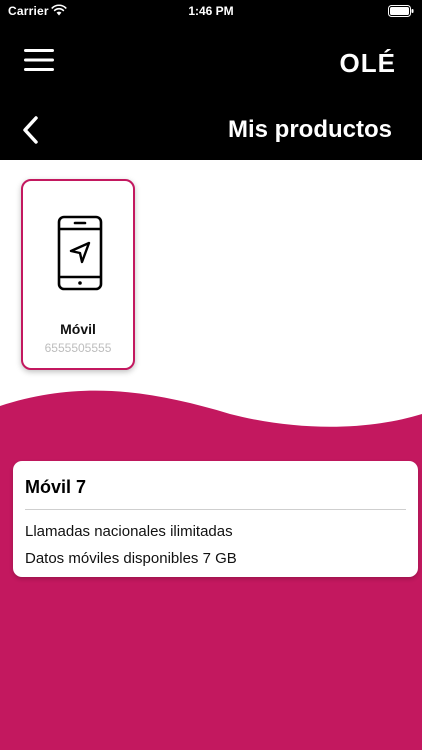 The height and width of the screenshot is (750, 422). I want to click on plan-divider, so click(215, 509).